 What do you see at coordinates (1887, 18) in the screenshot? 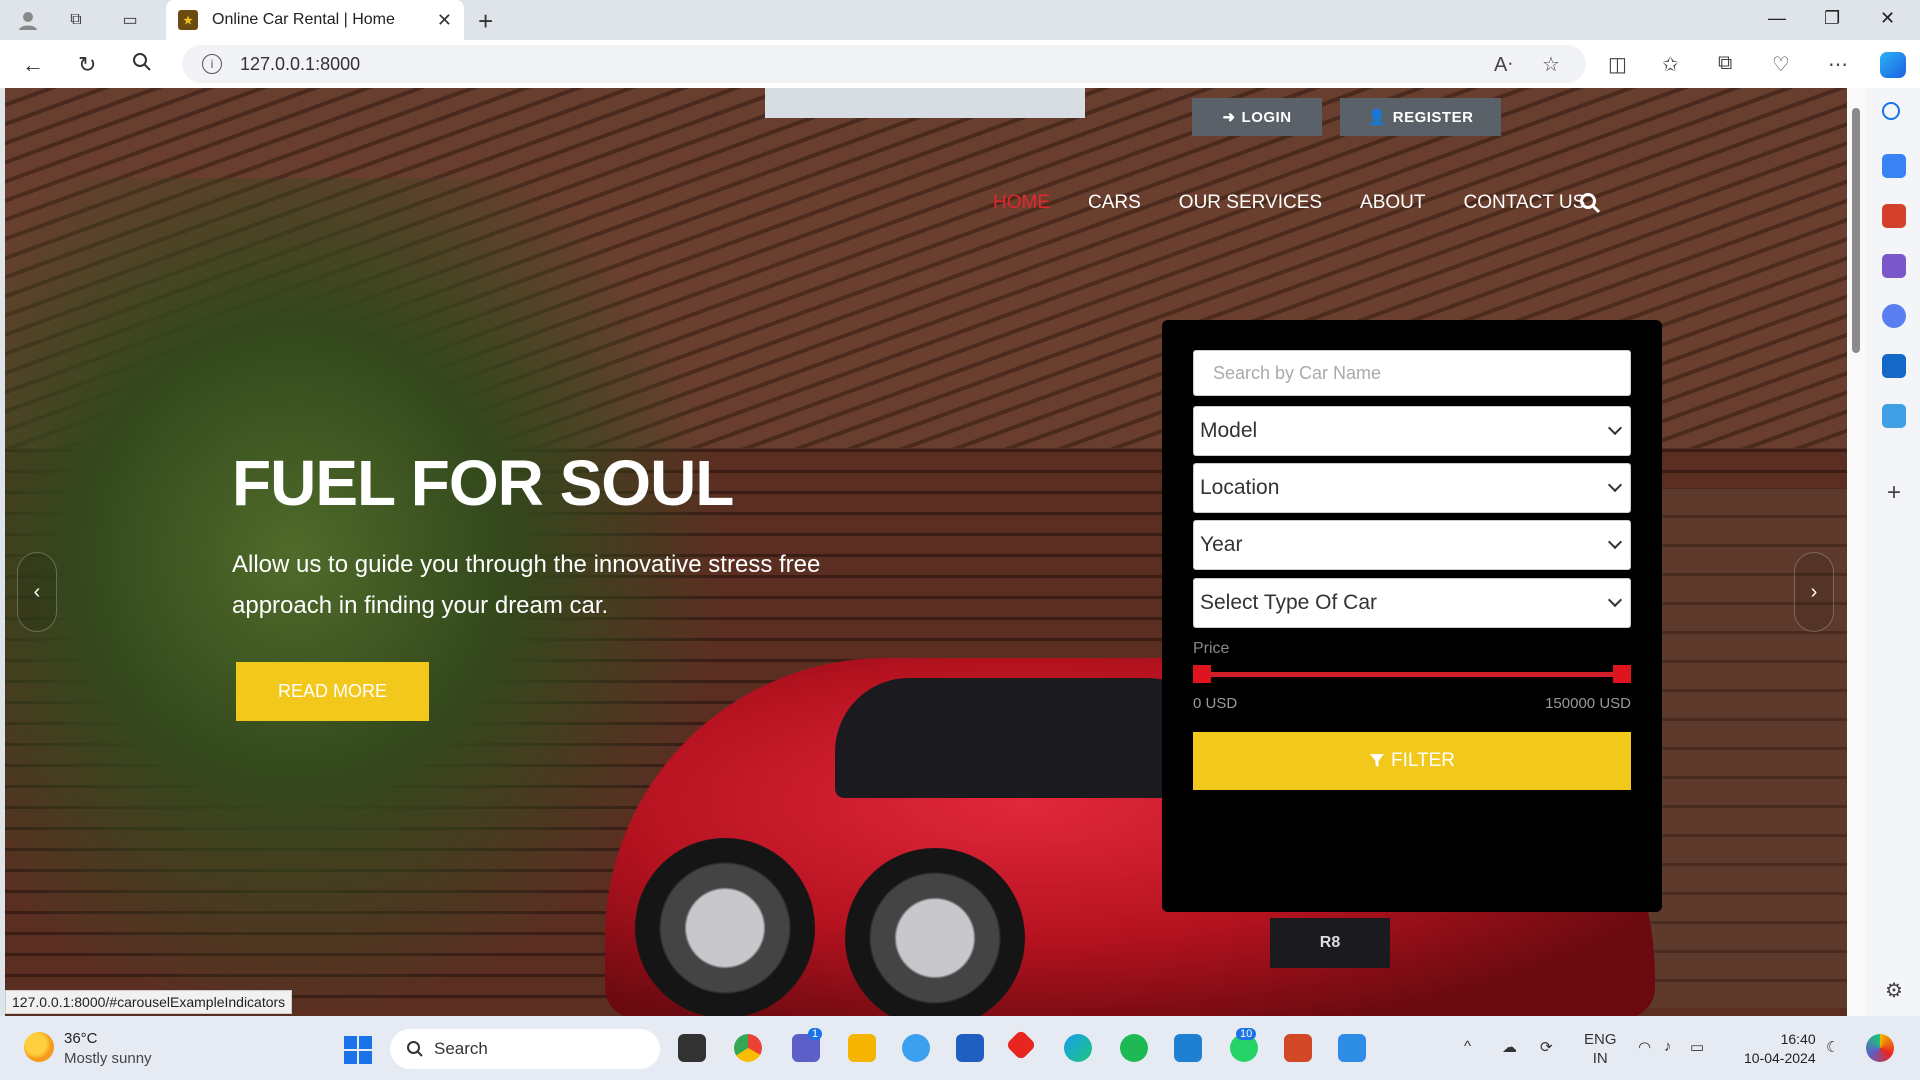
I see `close-window-icon: ✕` at bounding box center [1887, 18].